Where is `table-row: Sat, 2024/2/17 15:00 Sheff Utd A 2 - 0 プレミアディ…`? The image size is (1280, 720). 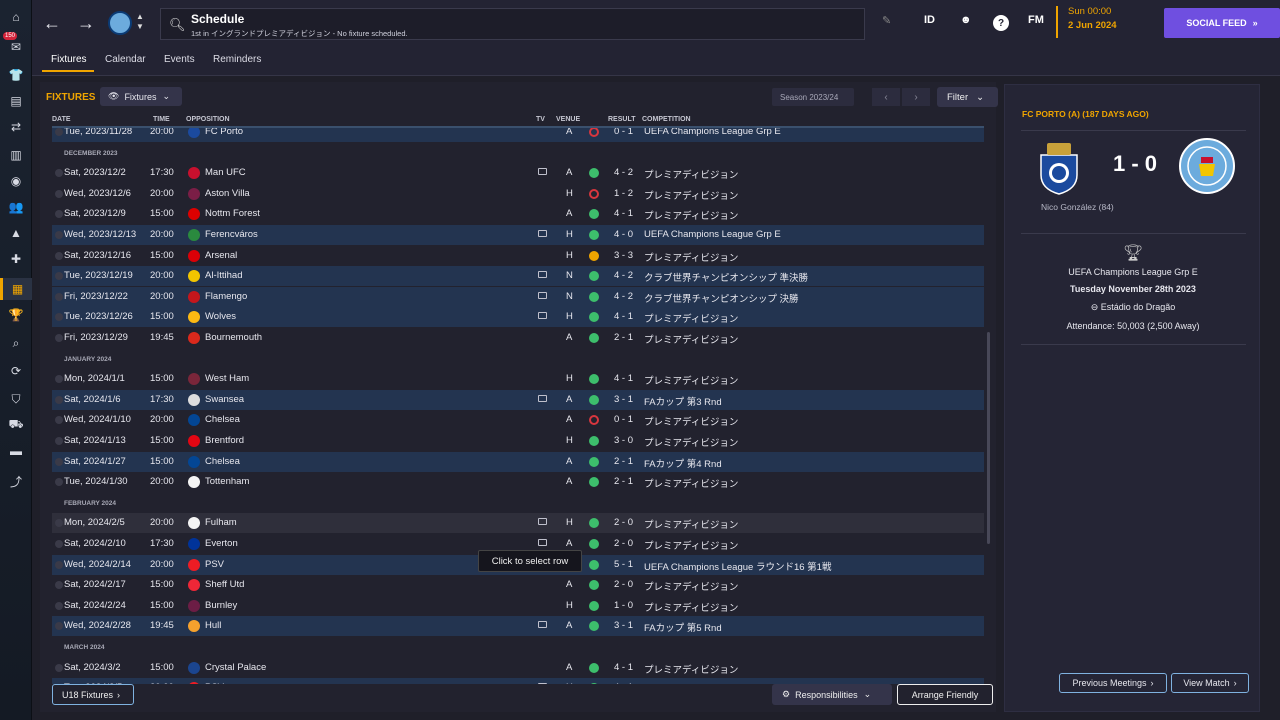 table-row: Sat, 2024/2/17 15:00 Sheff Utd A 2 - 0 プレミアディ… is located at coordinates (518, 585).